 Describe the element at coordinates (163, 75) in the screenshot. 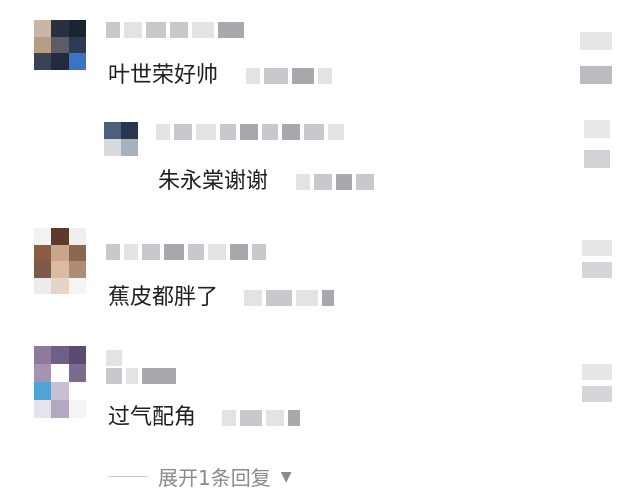

I see `comment-text: 叶世荣好帅` at that location.